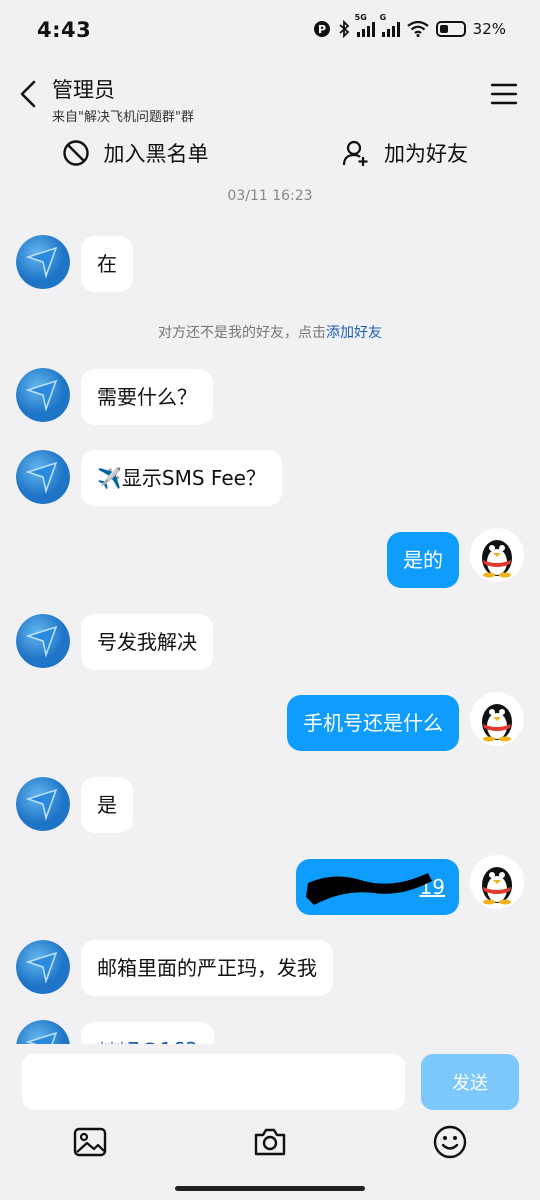  I want to click on svg-text: P, so click(322, 29).